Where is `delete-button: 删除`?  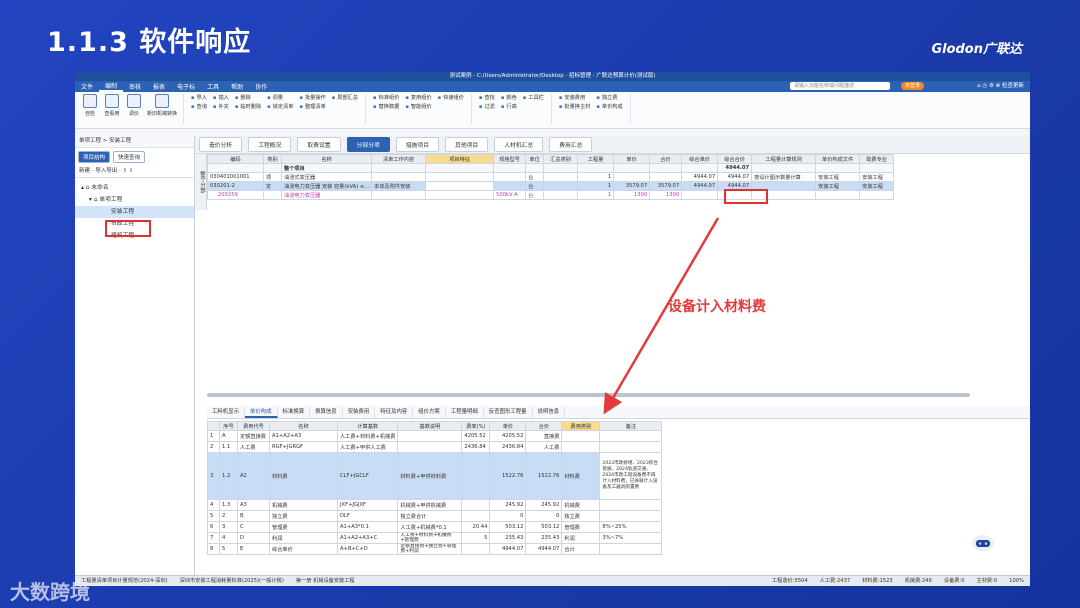 delete-button: 删除 is located at coordinates (248, 98).